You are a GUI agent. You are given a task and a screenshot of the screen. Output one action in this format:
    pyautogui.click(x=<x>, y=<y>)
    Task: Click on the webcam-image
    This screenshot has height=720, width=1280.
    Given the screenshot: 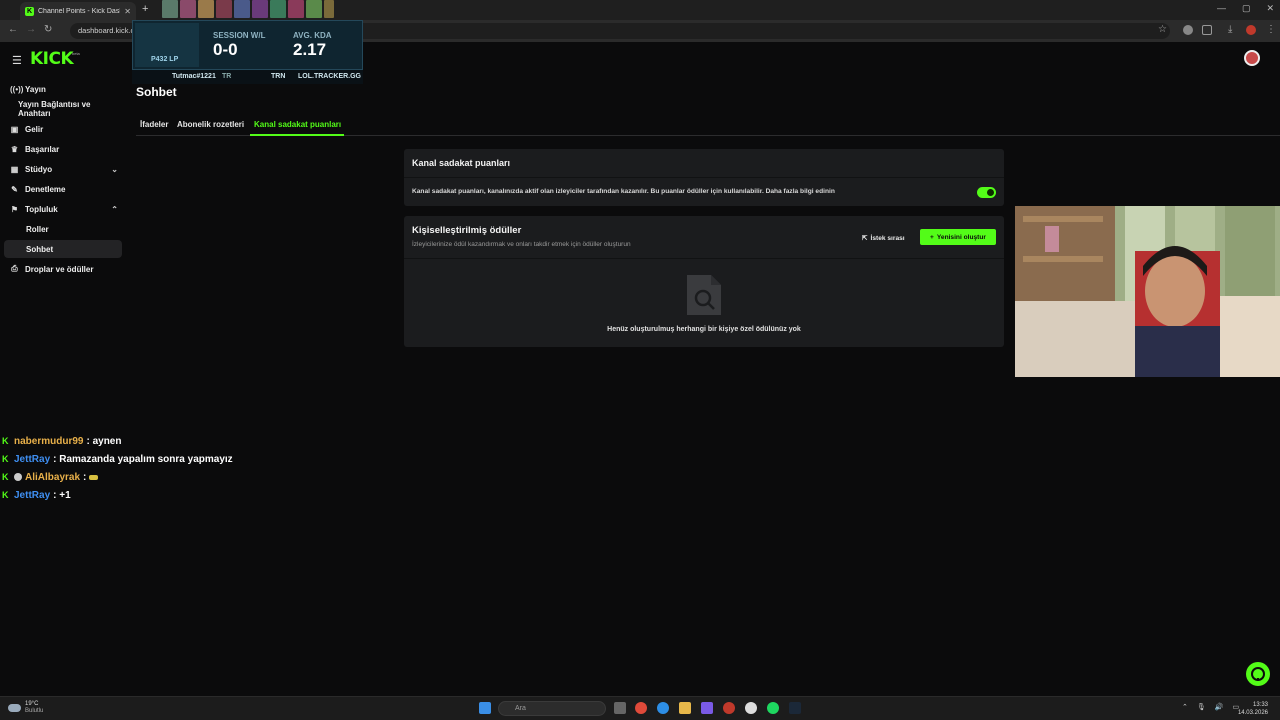 What is the action you would take?
    pyautogui.click(x=1147, y=291)
    